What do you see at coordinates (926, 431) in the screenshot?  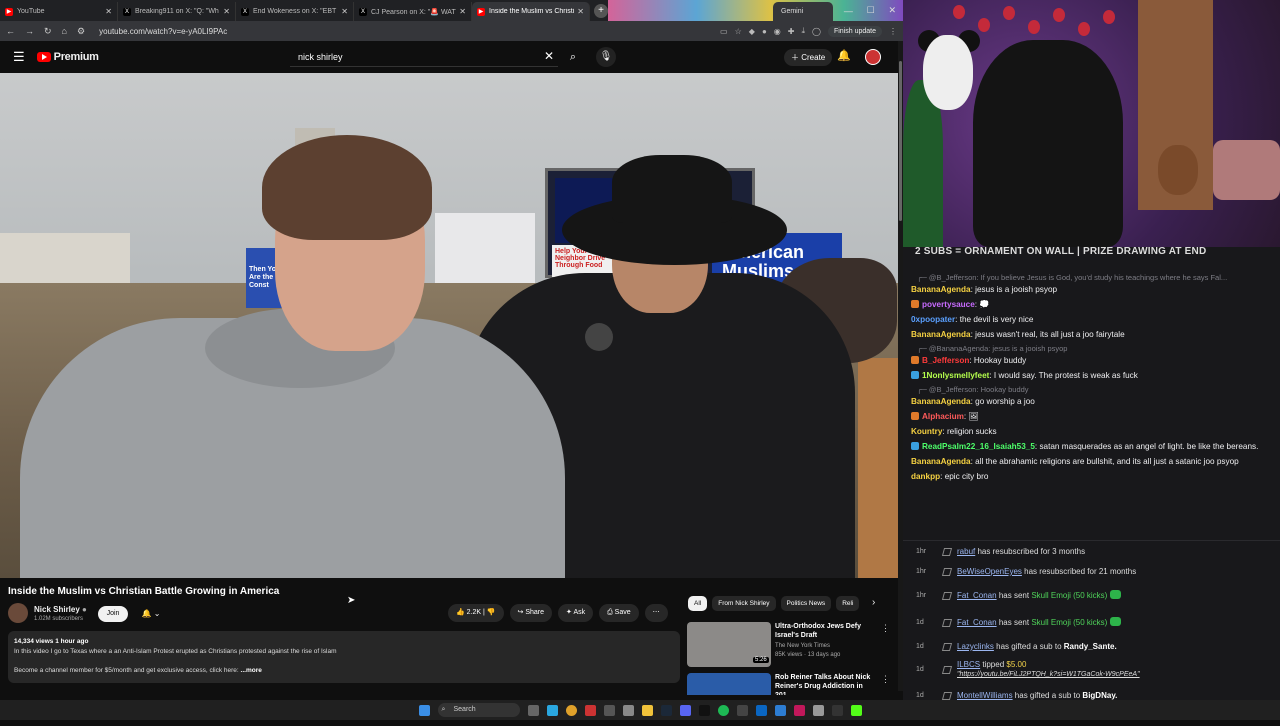 I see `chat-username: Kountry` at bounding box center [926, 431].